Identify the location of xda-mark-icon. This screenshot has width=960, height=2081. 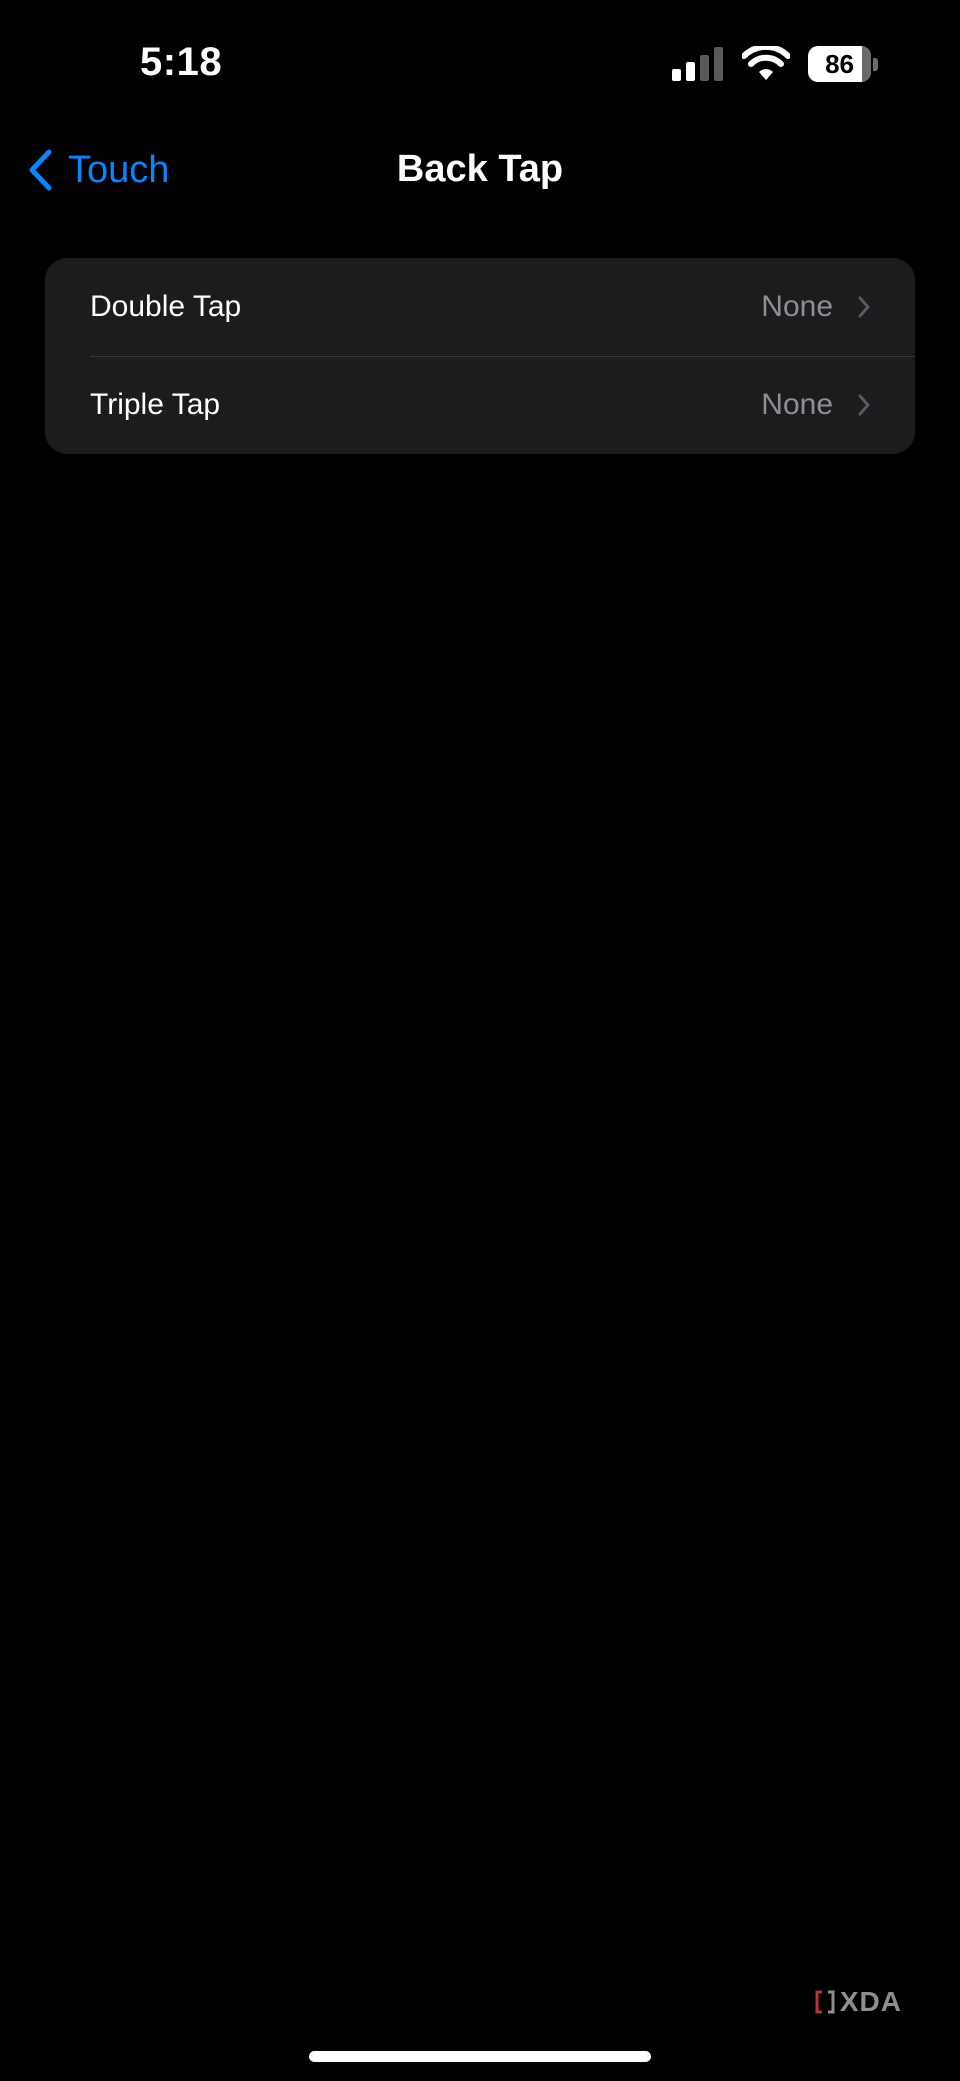
(825, 2002).